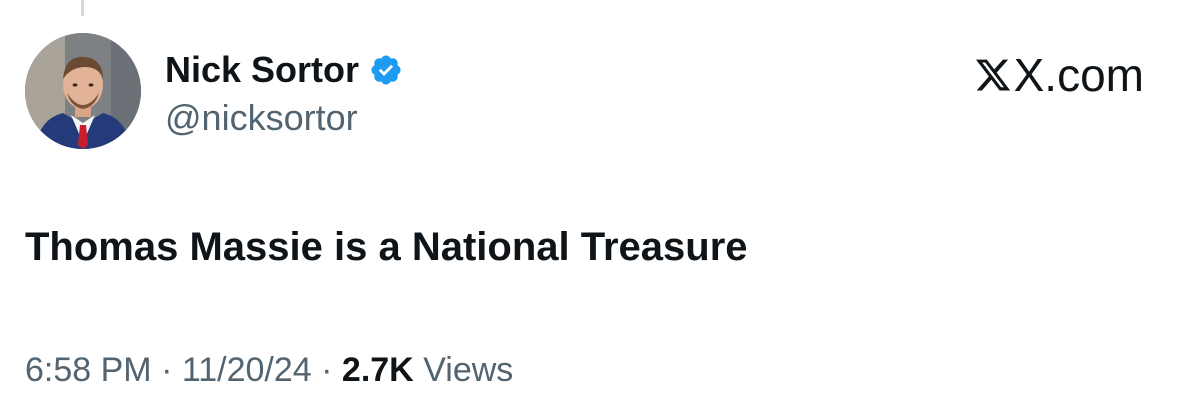 This screenshot has height=407, width=1200. I want to click on verified-badge-icon, so click(386, 70).